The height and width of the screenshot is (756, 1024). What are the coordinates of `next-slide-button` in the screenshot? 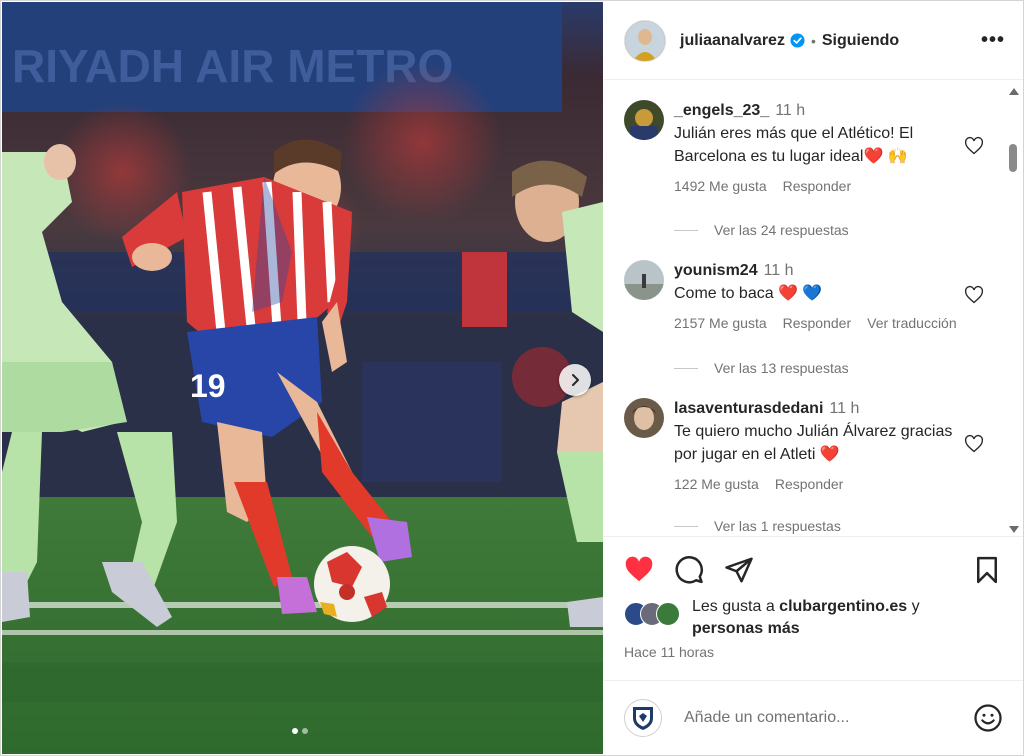 It's located at (575, 380).